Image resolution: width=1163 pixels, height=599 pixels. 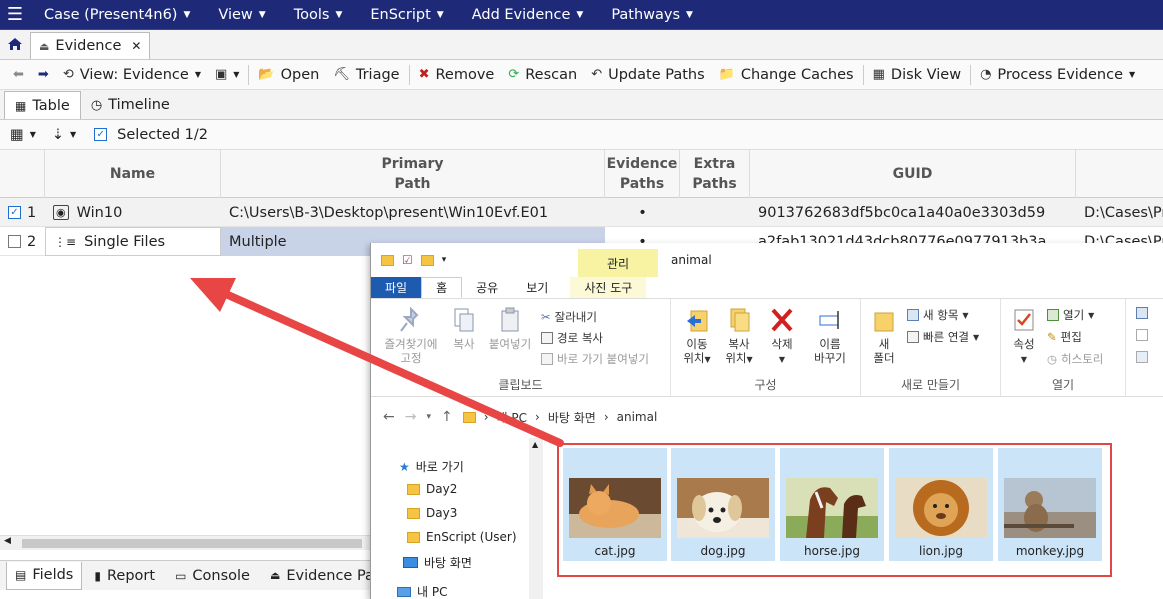 What do you see at coordinates (637, 417) in the screenshot?
I see `breadcrumb-folder: animal` at bounding box center [637, 417].